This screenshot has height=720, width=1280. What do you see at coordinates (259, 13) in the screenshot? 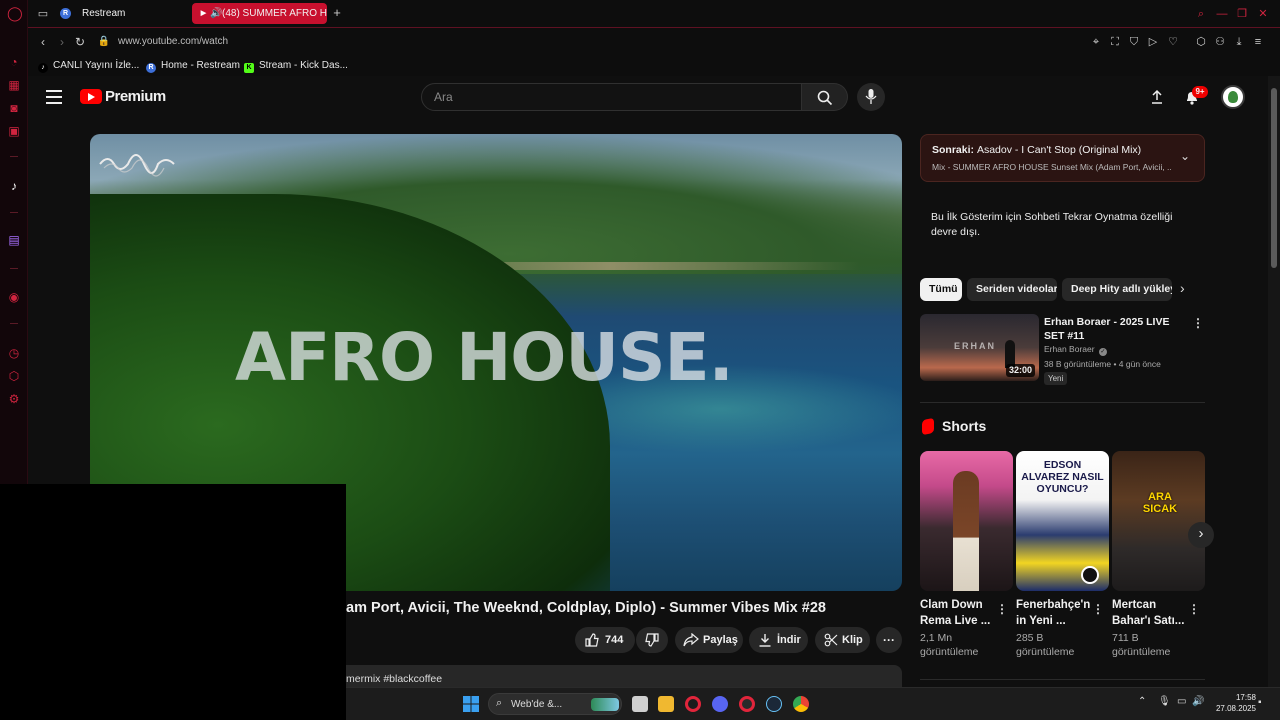
I see `tab-youtube-active: ▶ 🔊 (48) SUMMER AFRO H` at bounding box center [259, 13].